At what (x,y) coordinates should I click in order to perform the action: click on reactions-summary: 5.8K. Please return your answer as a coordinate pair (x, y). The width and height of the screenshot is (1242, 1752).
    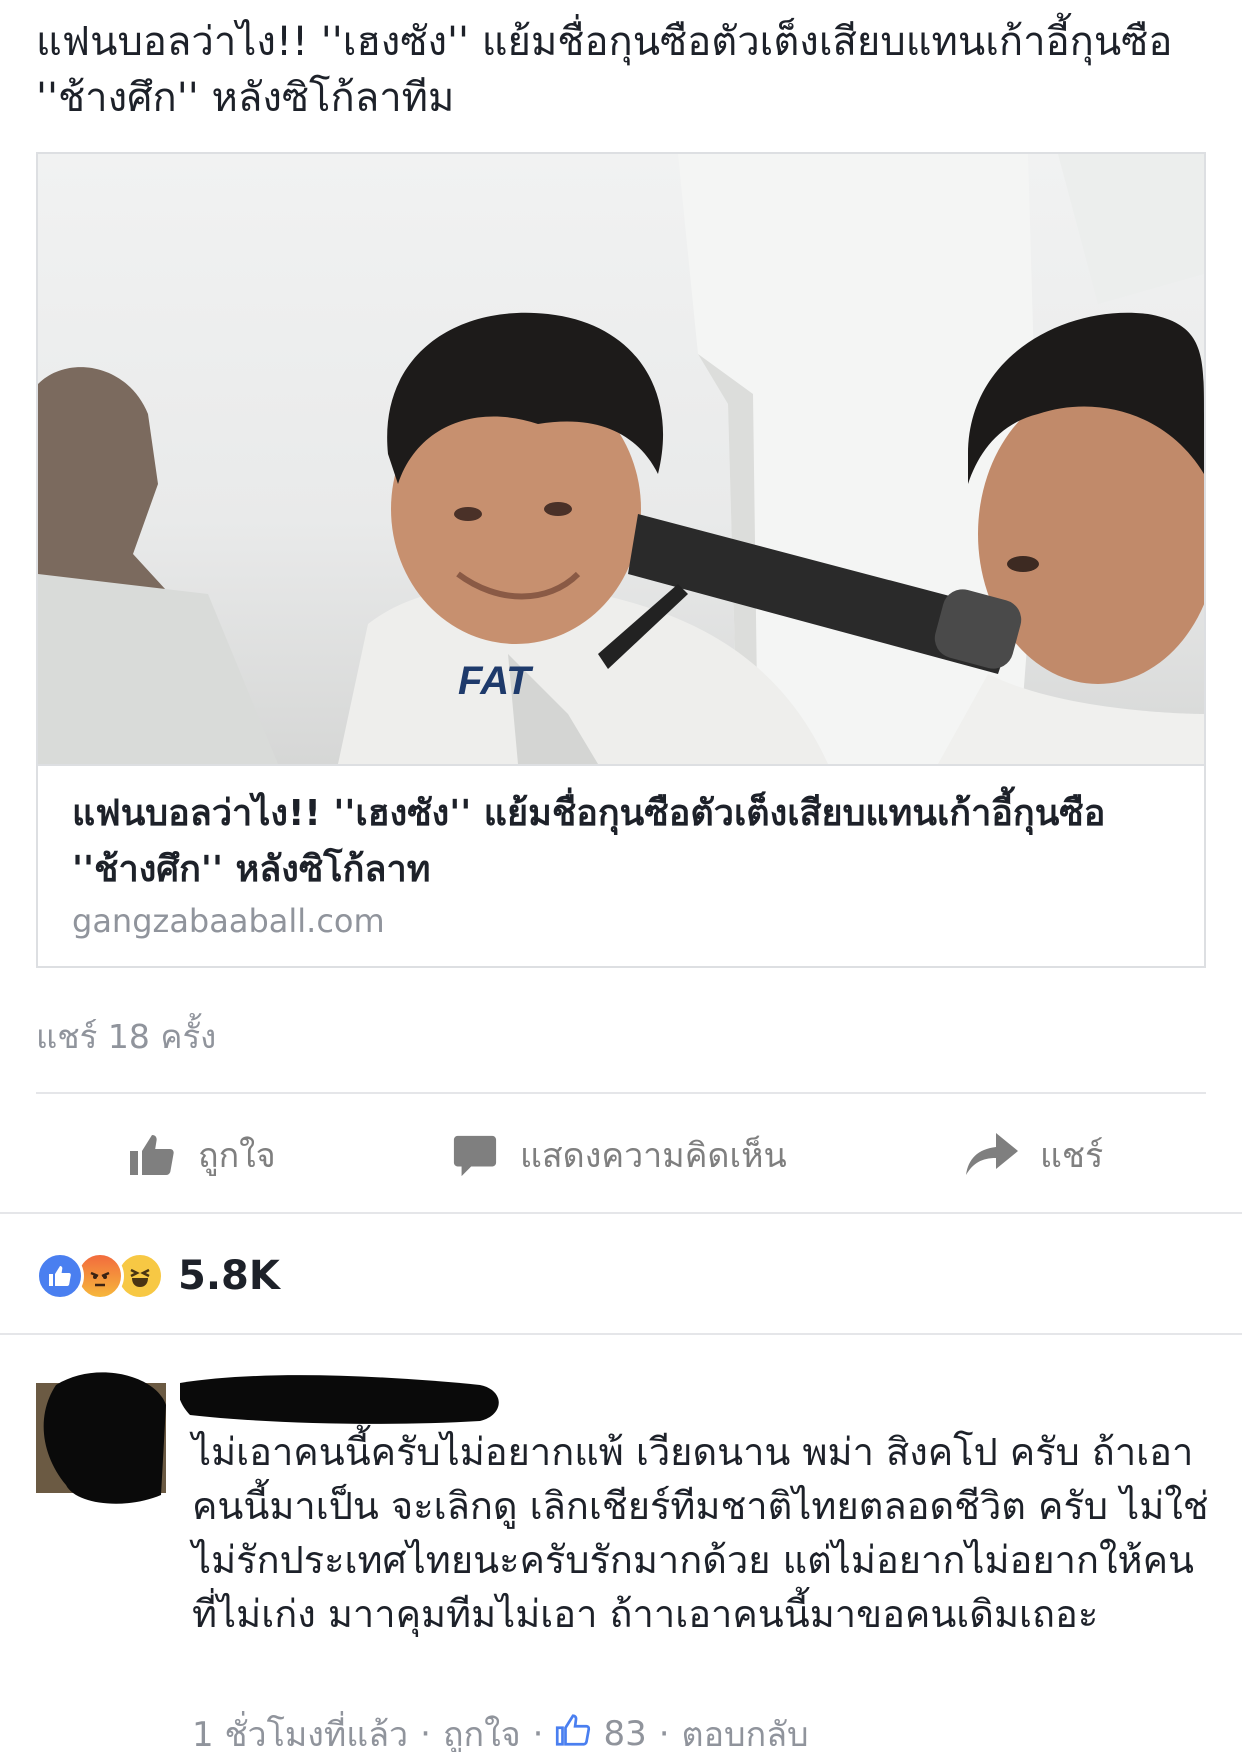
    Looking at the image, I should click on (158, 1276).